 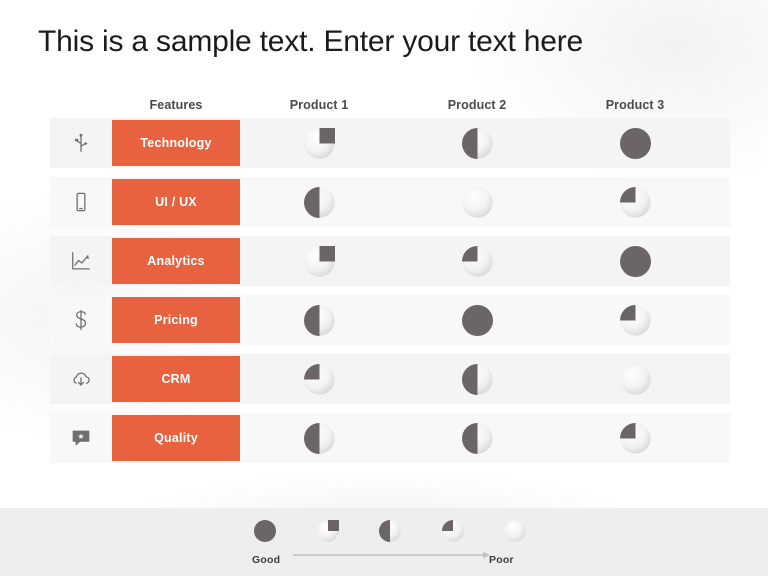 I want to click on usb-icon, so click(x=81, y=143).